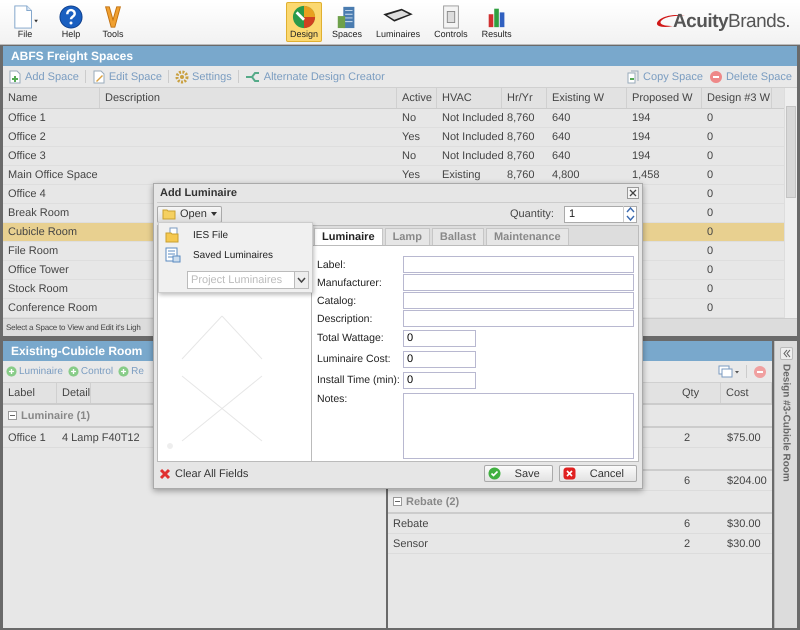 The height and width of the screenshot is (630, 800). Describe the element at coordinates (597, 473) in the screenshot. I see `cancel-button: Cancel` at that location.